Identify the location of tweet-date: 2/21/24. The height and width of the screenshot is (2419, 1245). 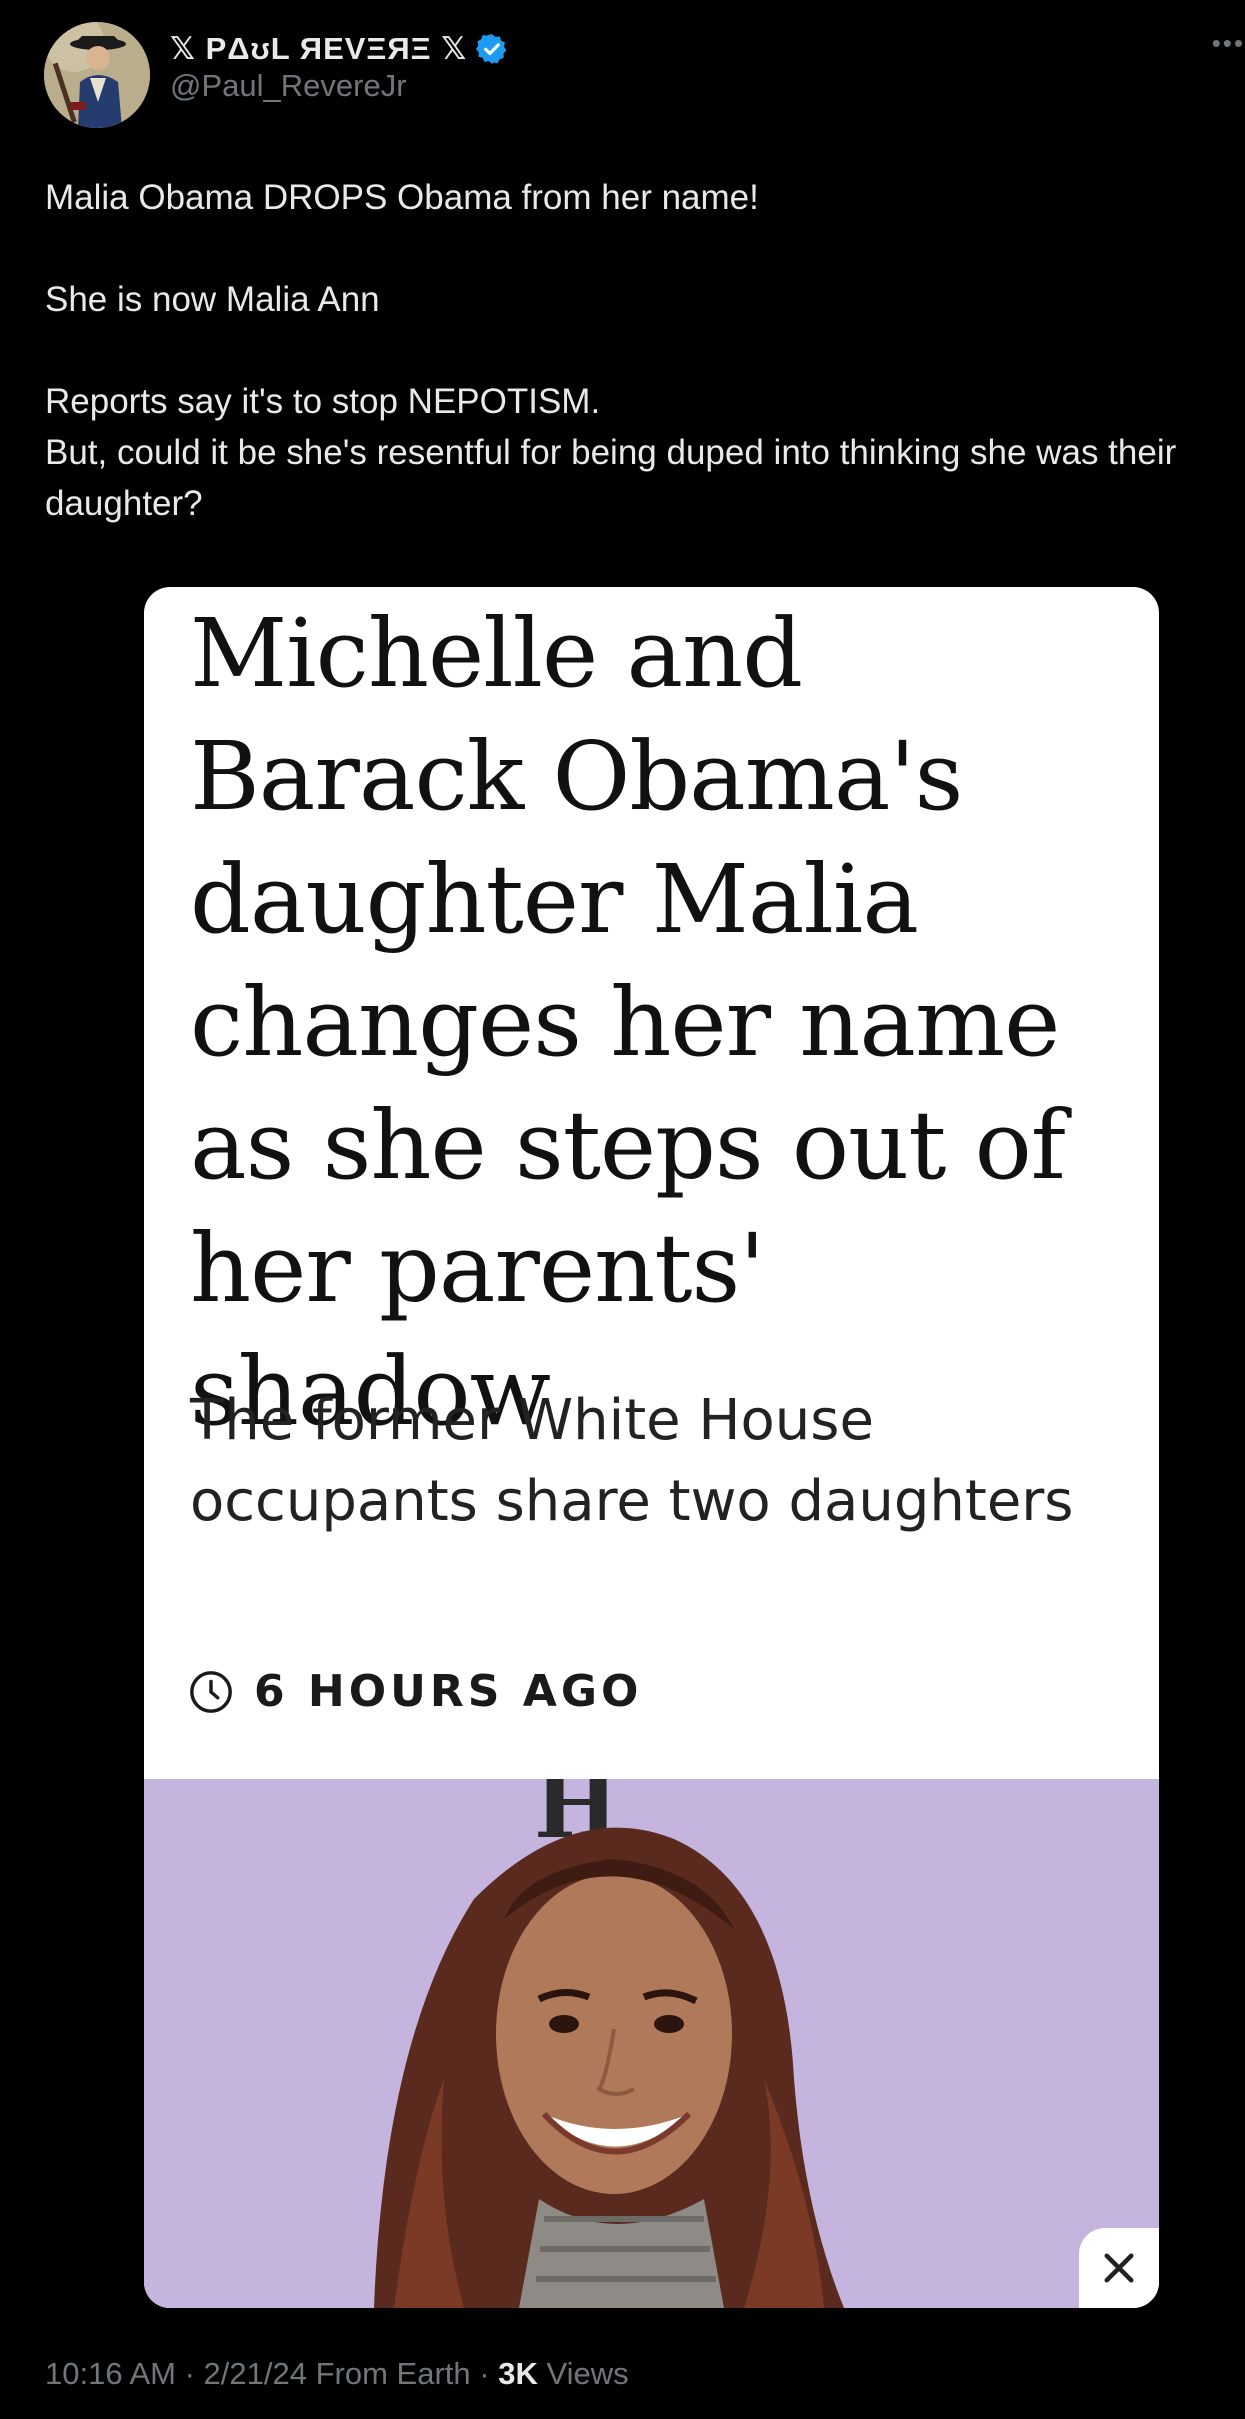
(255, 2374).